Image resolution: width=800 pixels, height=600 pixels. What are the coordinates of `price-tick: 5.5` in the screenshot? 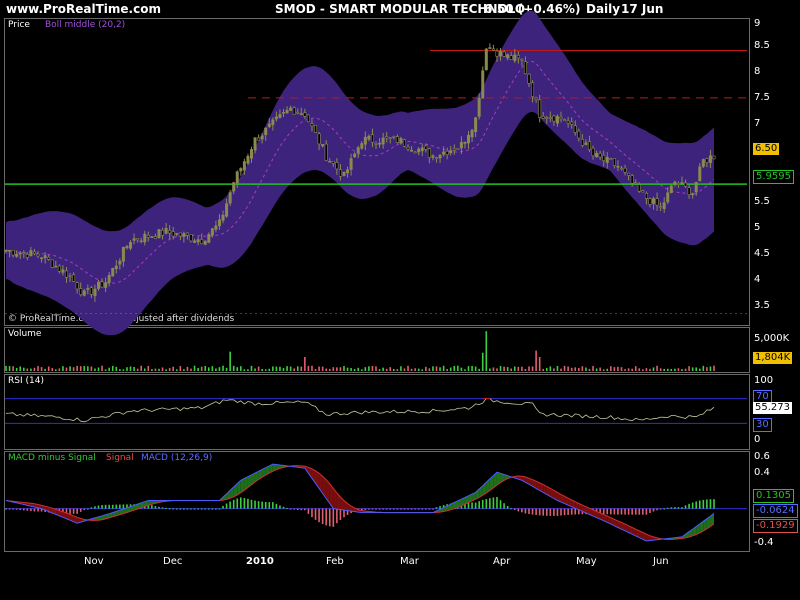 It's located at (762, 201).